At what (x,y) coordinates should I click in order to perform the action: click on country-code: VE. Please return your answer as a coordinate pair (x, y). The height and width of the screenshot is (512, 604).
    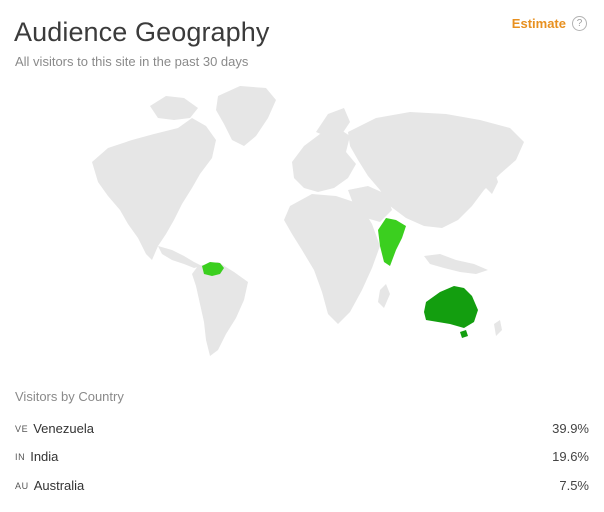
    Looking at the image, I should click on (22, 428).